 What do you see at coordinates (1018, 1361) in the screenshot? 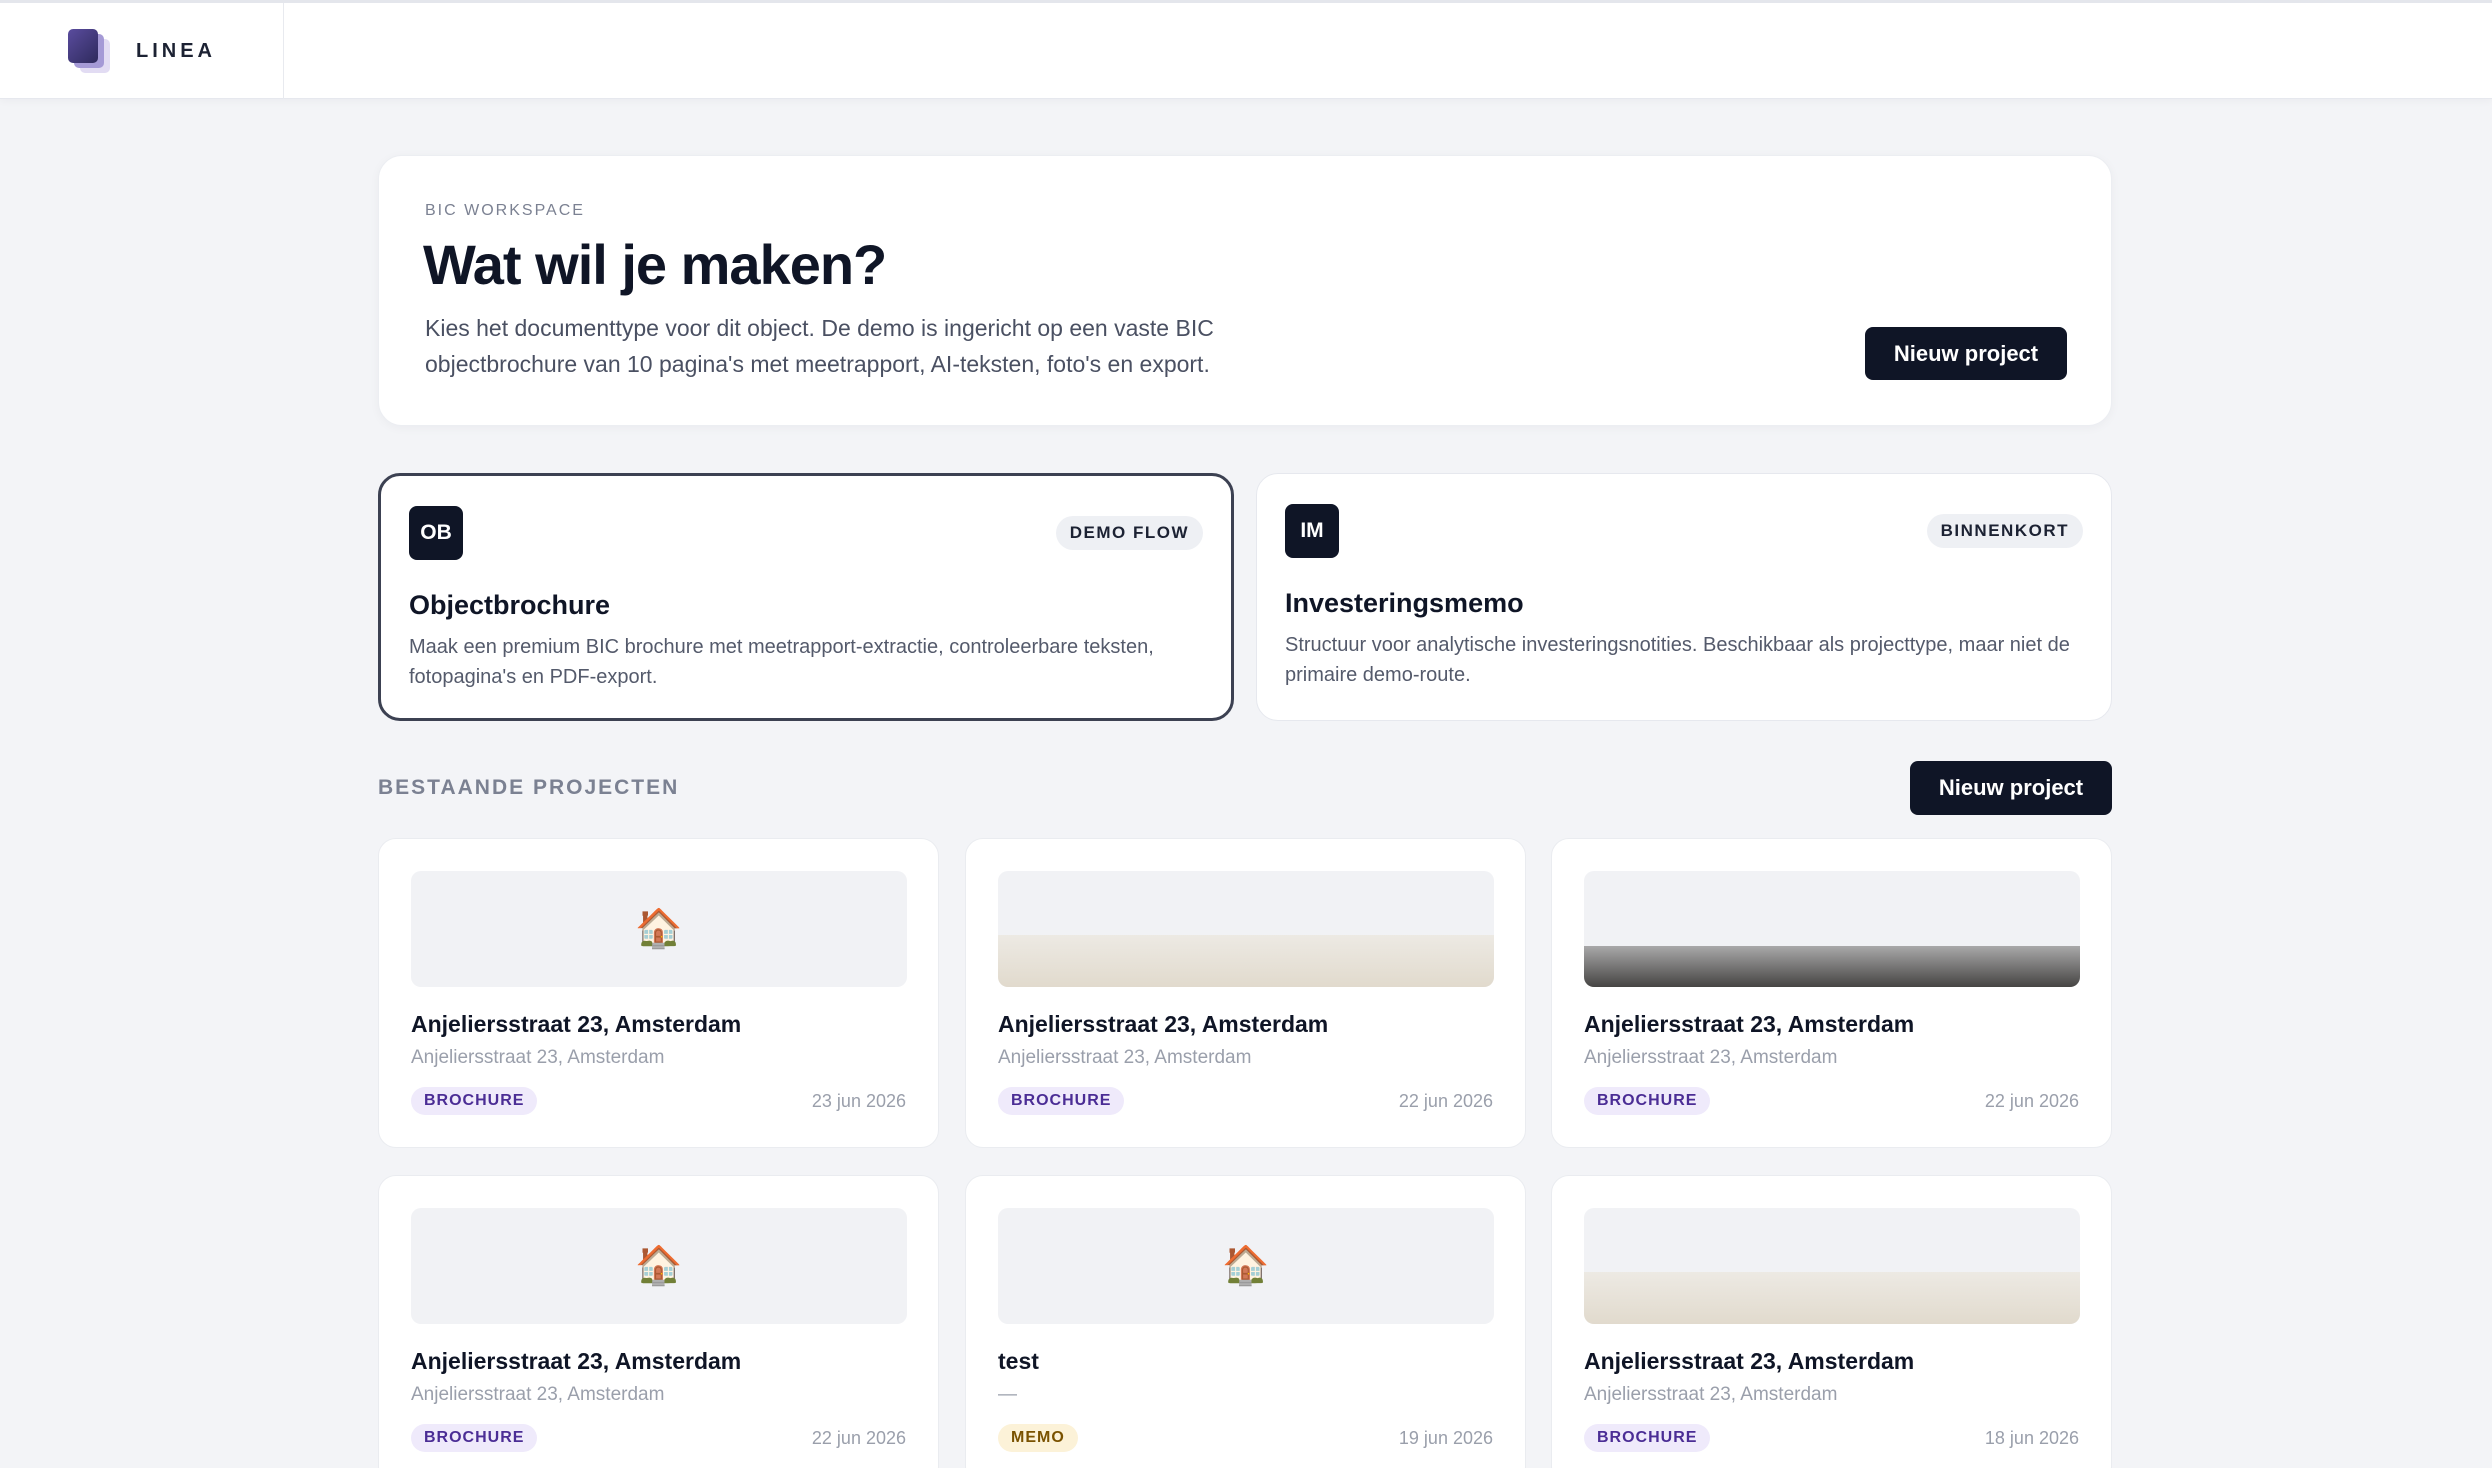
I see `project-title: test` at bounding box center [1018, 1361].